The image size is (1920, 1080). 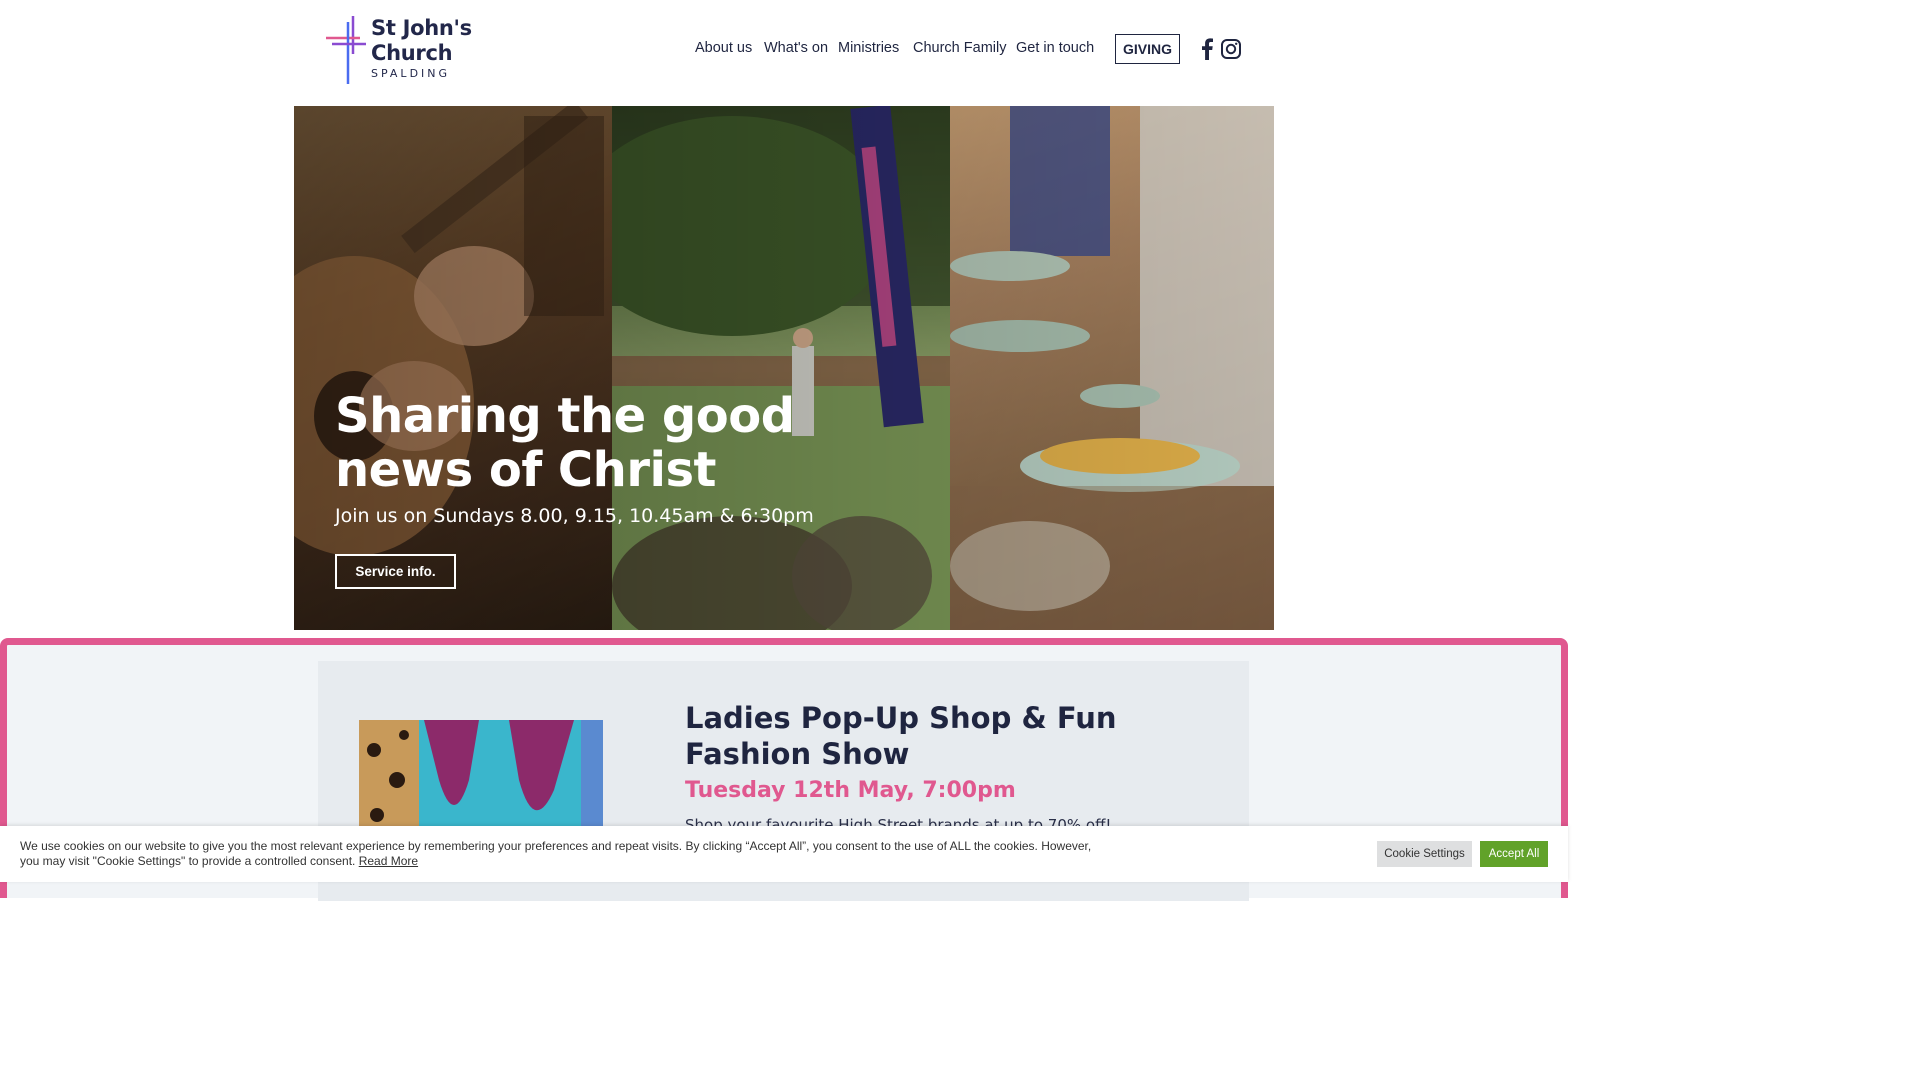 What do you see at coordinates (1055, 48) in the screenshot?
I see `nav-get-in-touch: Get in touch` at bounding box center [1055, 48].